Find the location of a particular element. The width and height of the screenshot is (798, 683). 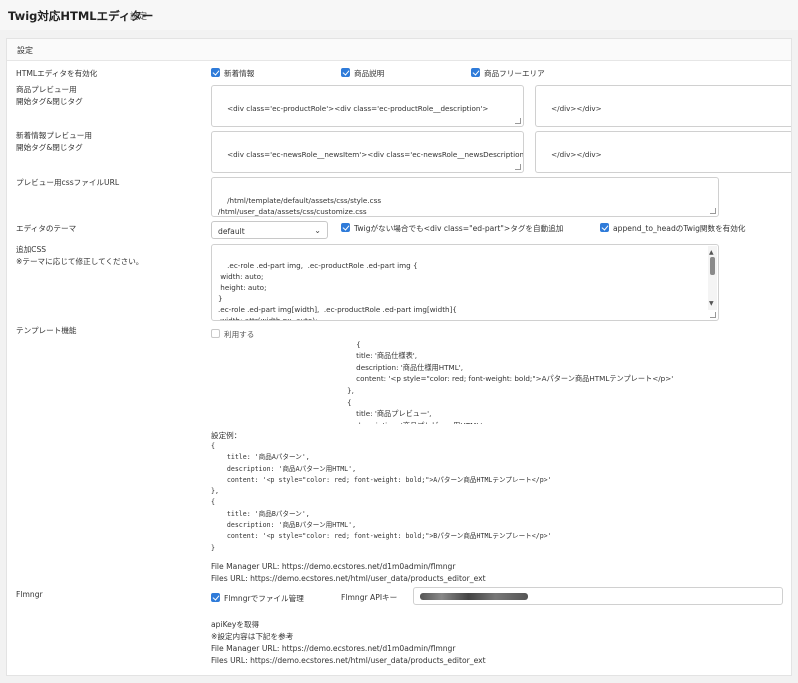

enable-product-free-area-checkbox: 商品フリーエリア is located at coordinates (508, 73).